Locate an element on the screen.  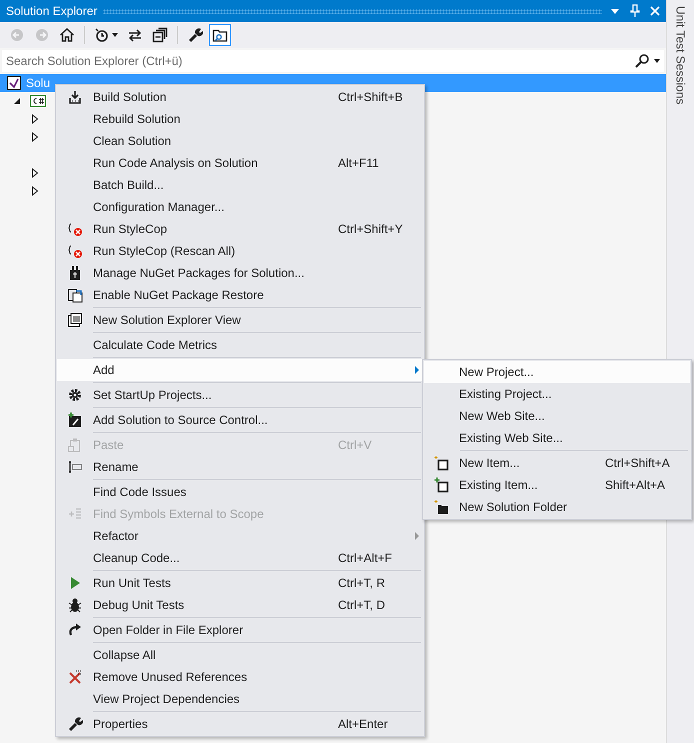
tree-label: Solu is located at coordinates (38, 83).